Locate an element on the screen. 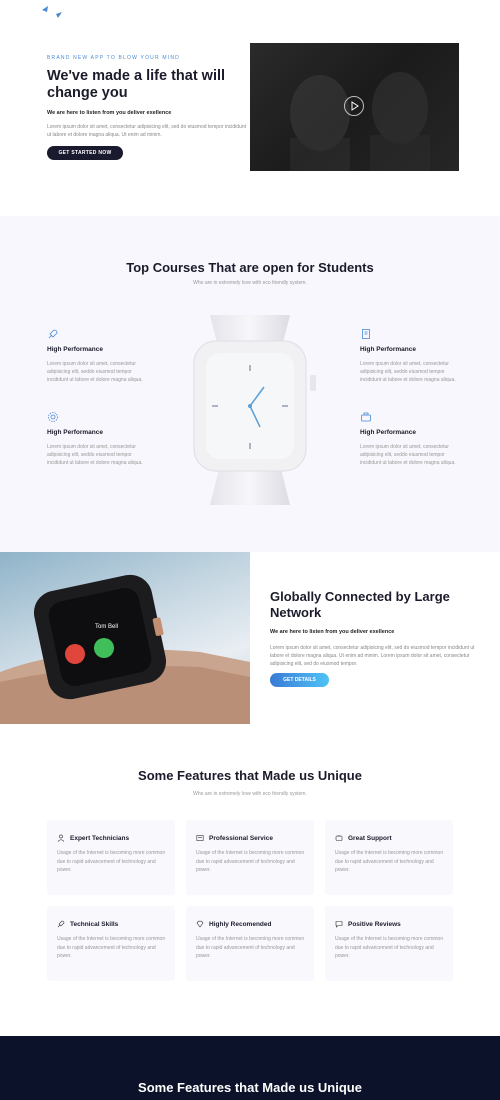 This screenshot has height=1100, width=500. logo-icon is located at coordinates (53, 11).